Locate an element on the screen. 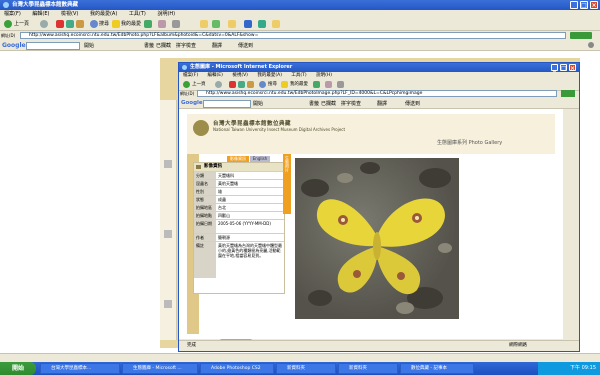 The image size is (600, 375). brand-chinese: 台灣大學昆蟲標本館數位典藏 is located at coordinates (252, 124).